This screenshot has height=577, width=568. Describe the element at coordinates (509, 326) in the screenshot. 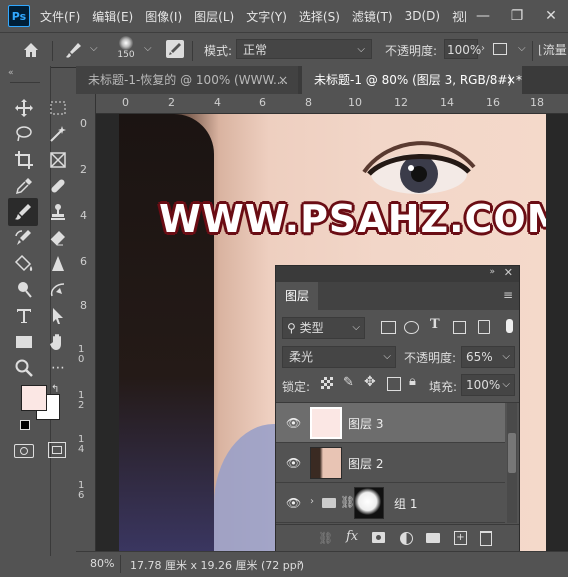

I see `filter-toggle` at that location.